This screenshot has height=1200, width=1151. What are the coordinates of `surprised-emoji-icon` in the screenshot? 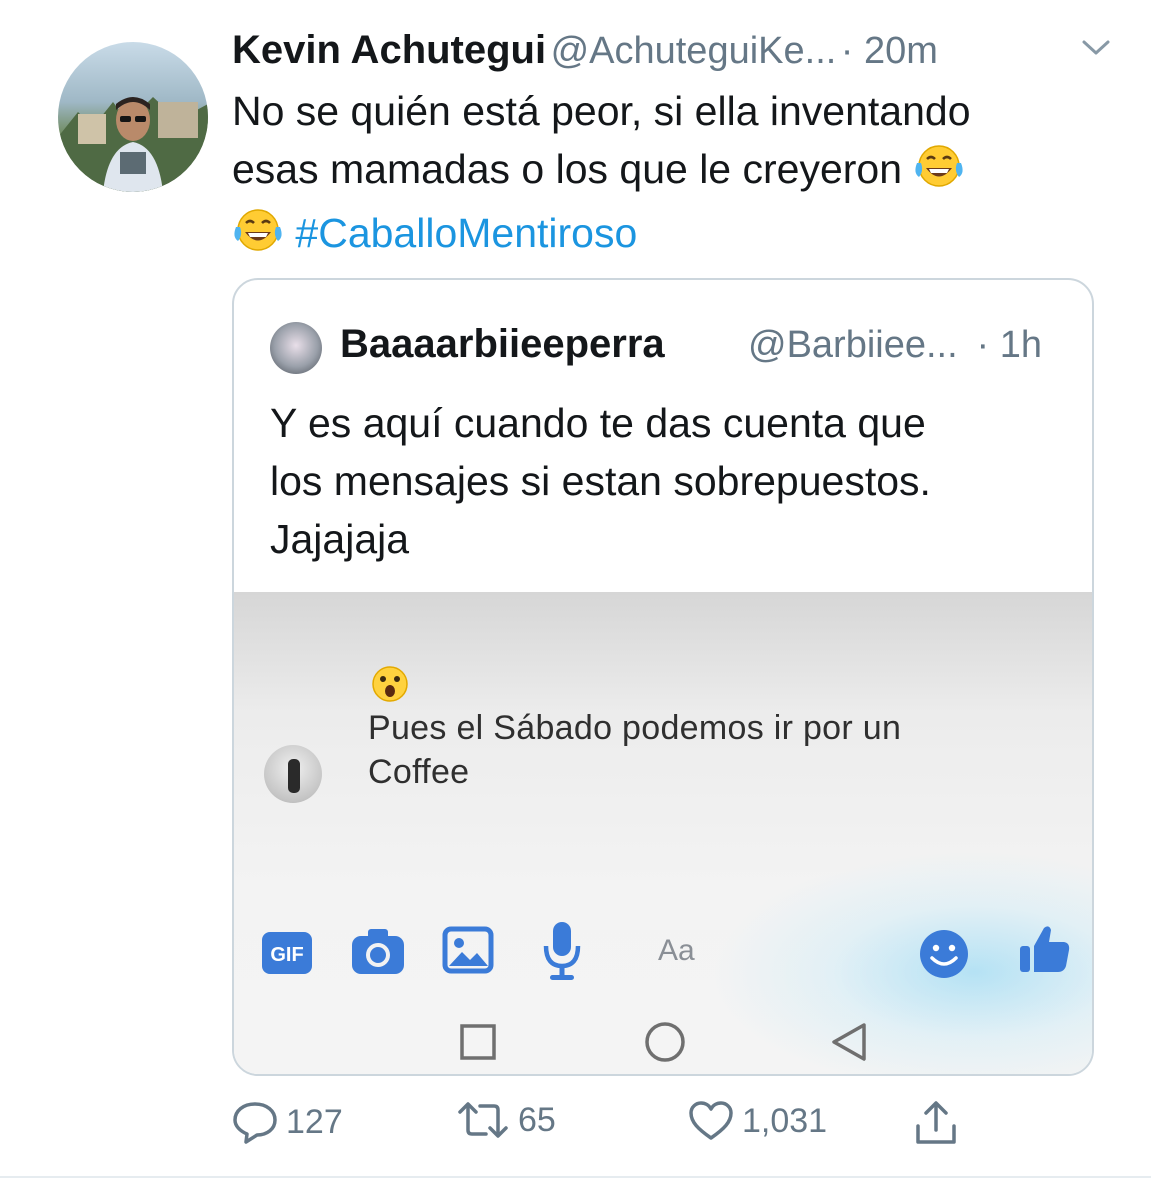 It's located at (390, 686).